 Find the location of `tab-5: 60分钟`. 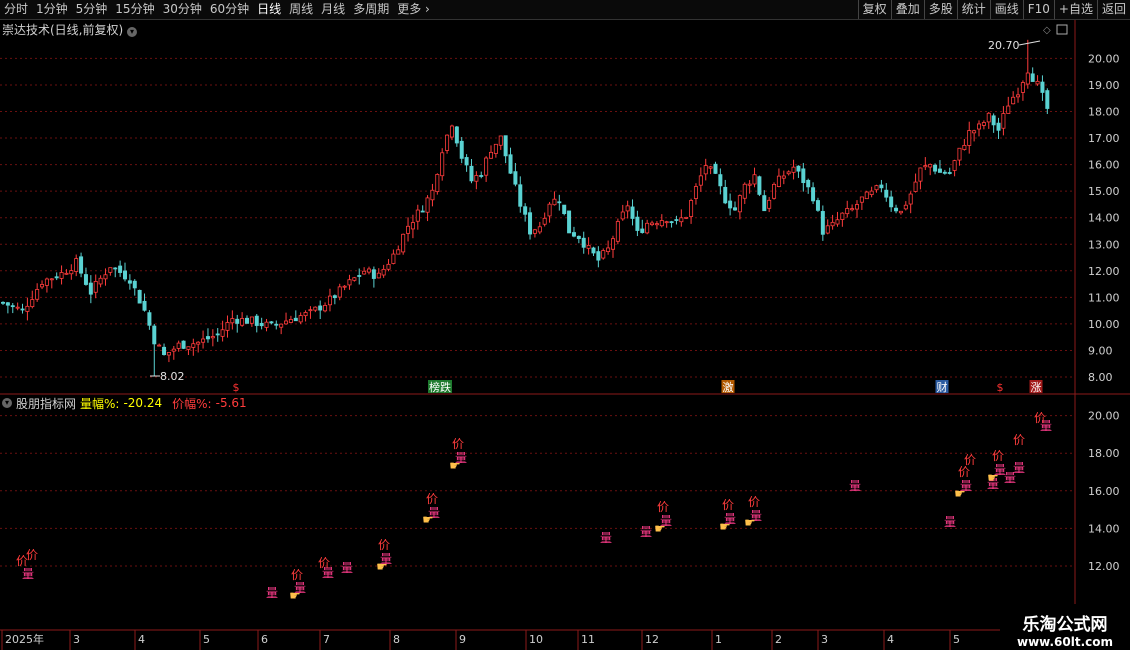

tab-5: 60分钟 is located at coordinates (229, 9).